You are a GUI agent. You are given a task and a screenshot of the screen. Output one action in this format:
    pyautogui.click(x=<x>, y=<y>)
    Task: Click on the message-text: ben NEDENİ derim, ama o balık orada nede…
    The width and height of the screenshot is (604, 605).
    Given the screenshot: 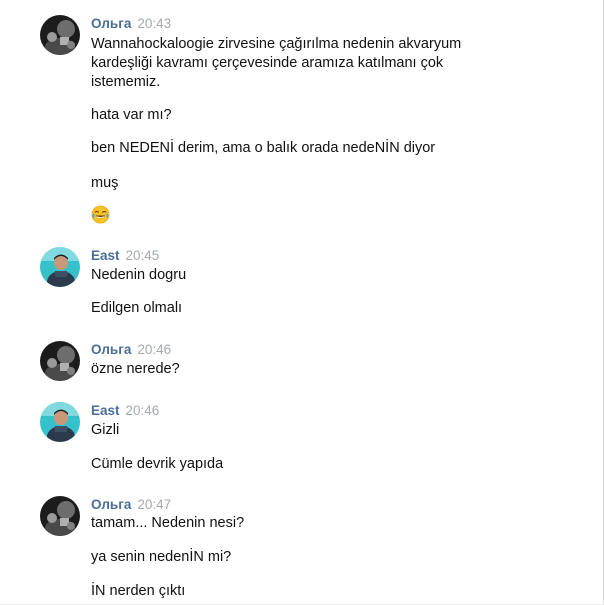 What is the action you would take?
    pyautogui.click(x=263, y=148)
    